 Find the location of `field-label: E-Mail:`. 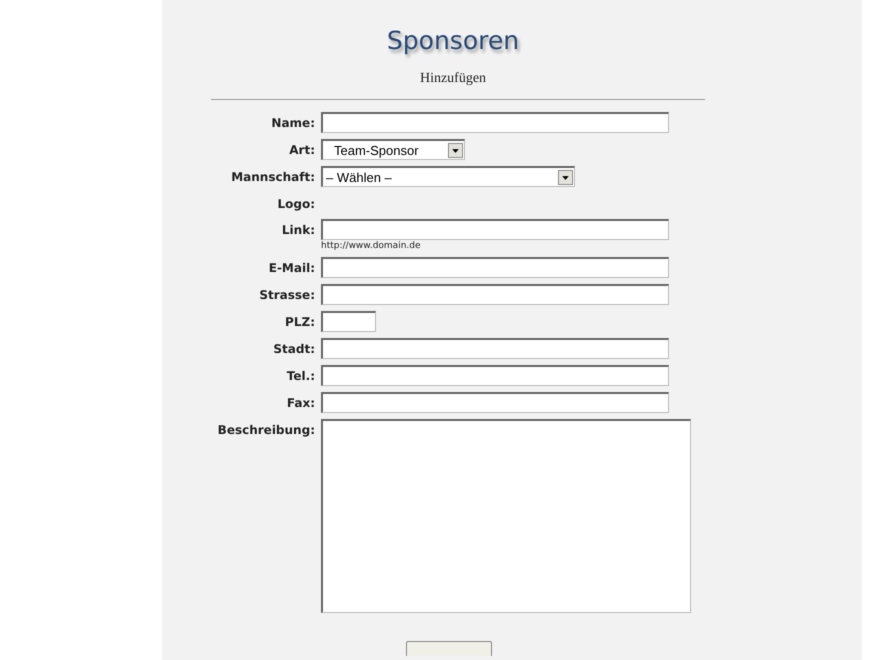

field-label: E-Mail: is located at coordinates (291, 268).